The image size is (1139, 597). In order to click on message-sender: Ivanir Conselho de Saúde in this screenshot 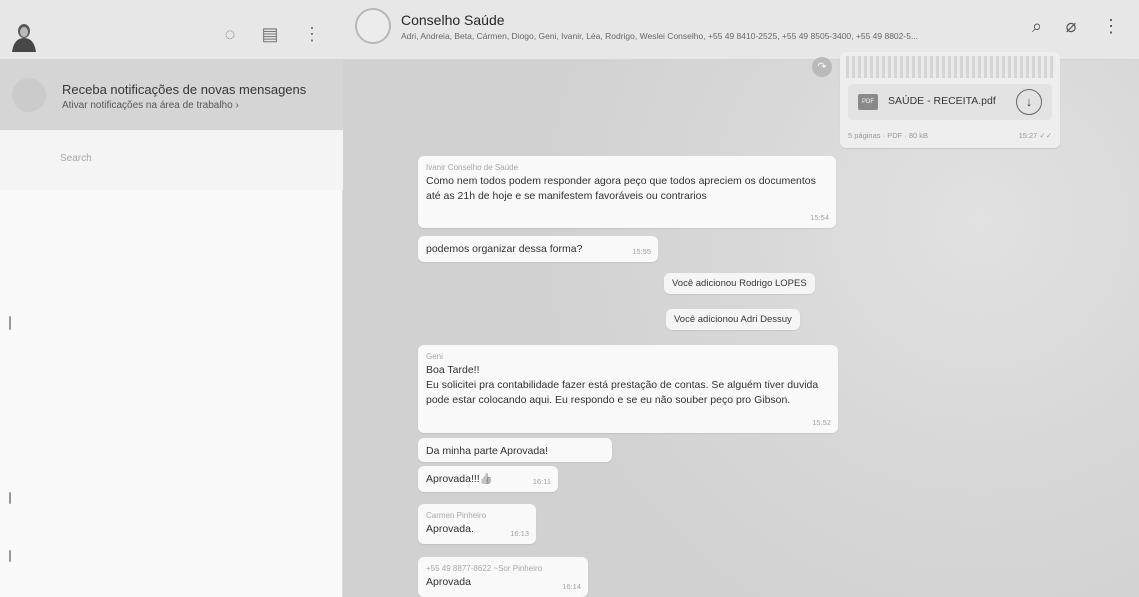, I will do `click(472, 167)`.